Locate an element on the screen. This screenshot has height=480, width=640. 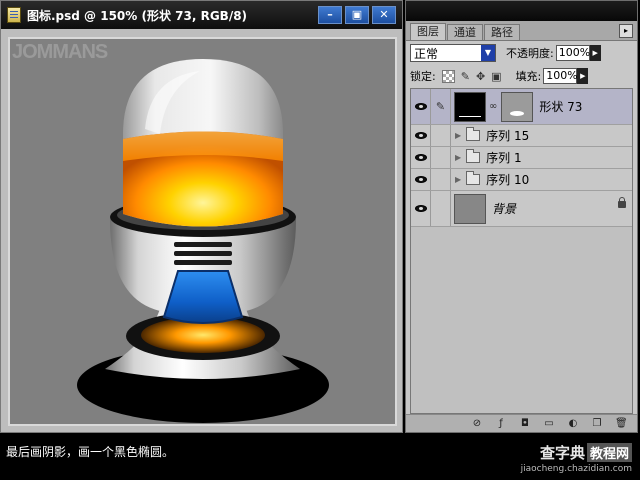
panel-menu-icon: ▸ is located at coordinates (626, 31).